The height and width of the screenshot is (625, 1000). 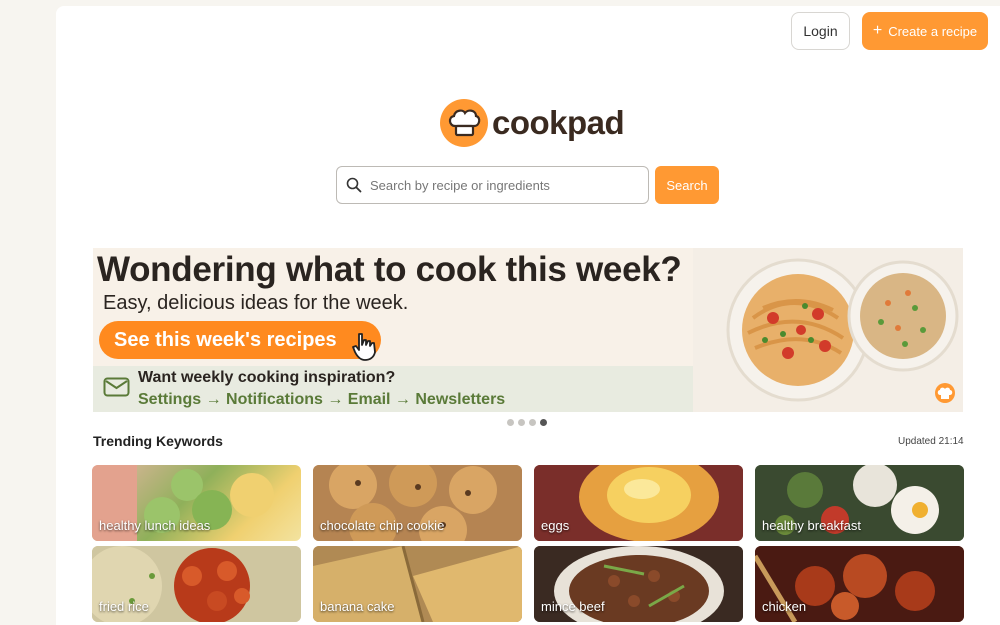 I want to click on plus-icon: +, so click(x=877, y=30).